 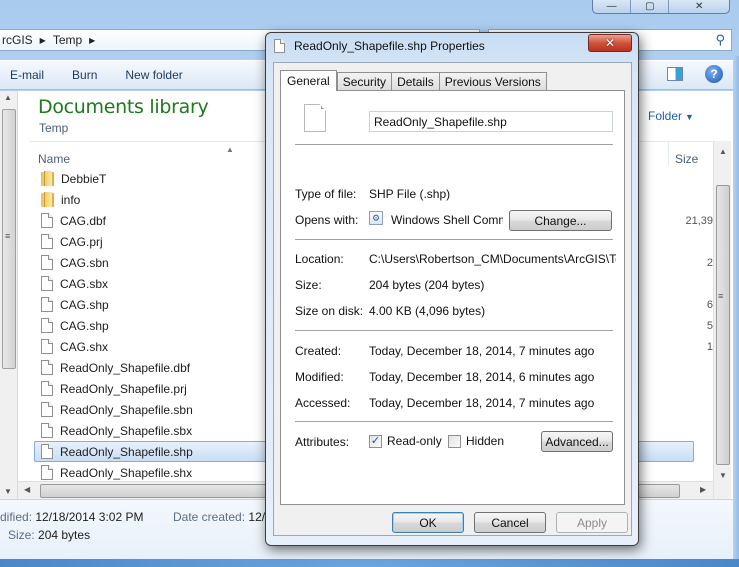 What do you see at coordinates (675, 74) in the screenshot?
I see `preview-pane-icon` at bounding box center [675, 74].